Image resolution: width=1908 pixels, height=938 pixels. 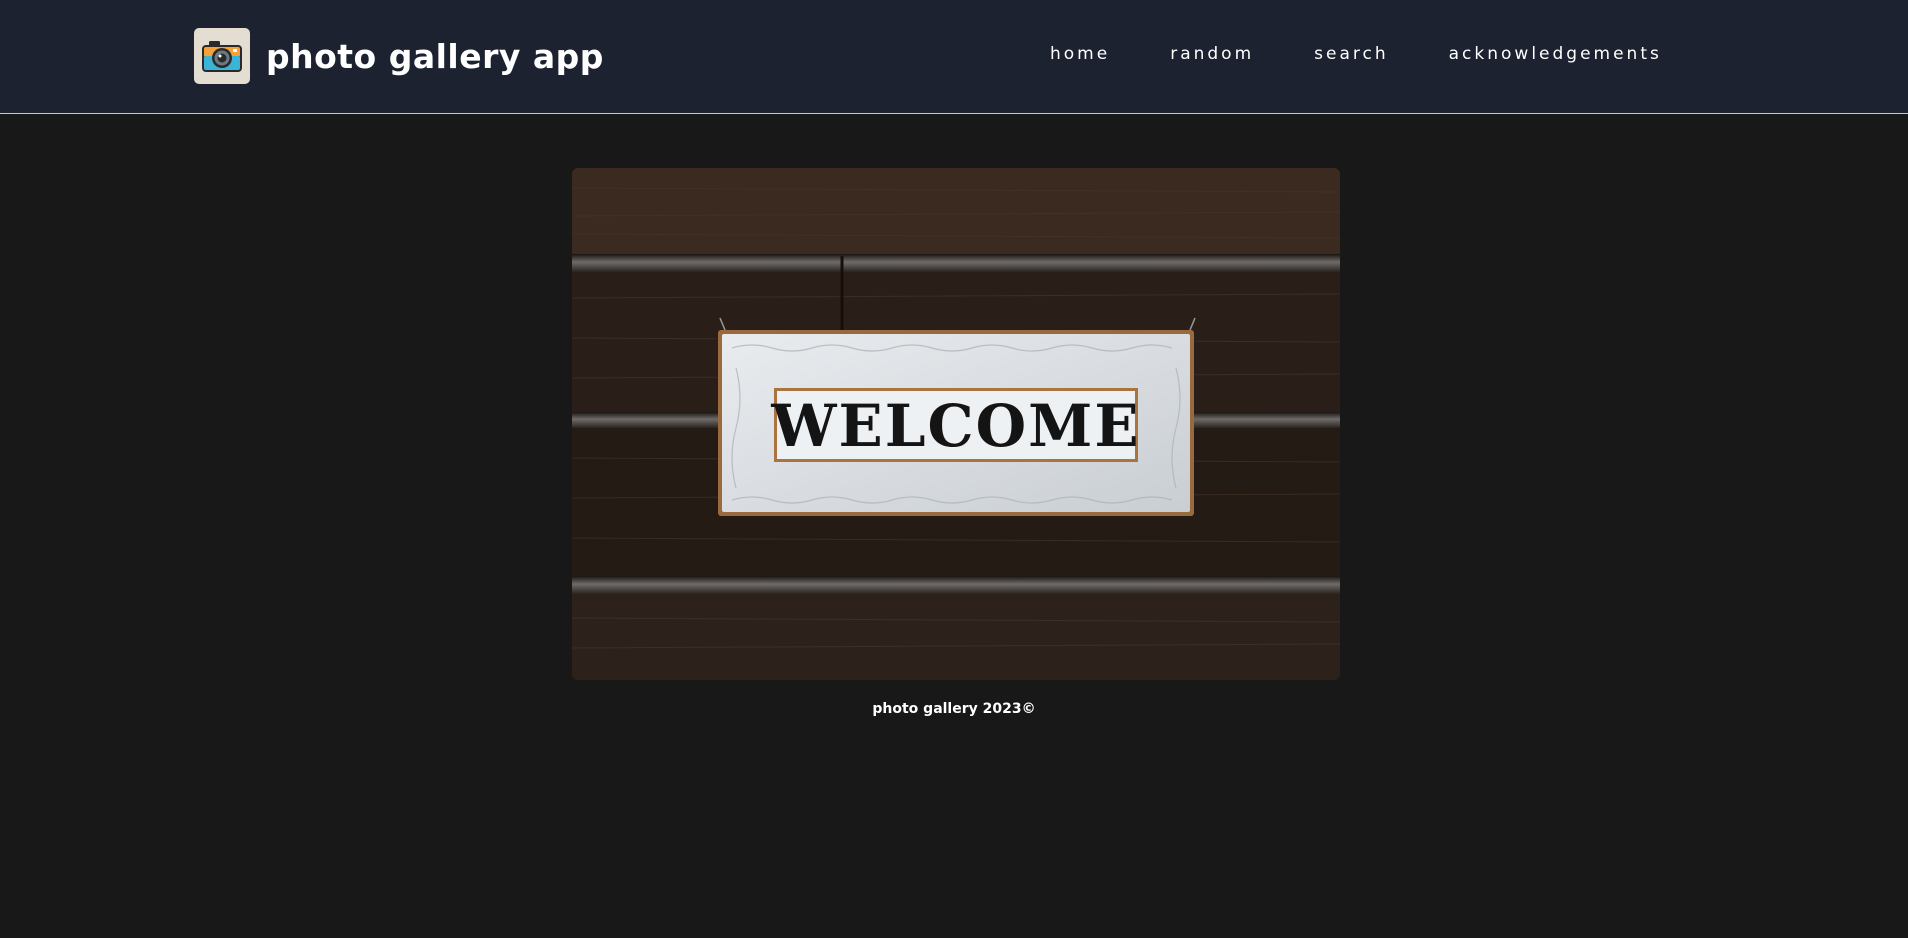 I want to click on nav-home-link: home, so click(x=1080, y=54).